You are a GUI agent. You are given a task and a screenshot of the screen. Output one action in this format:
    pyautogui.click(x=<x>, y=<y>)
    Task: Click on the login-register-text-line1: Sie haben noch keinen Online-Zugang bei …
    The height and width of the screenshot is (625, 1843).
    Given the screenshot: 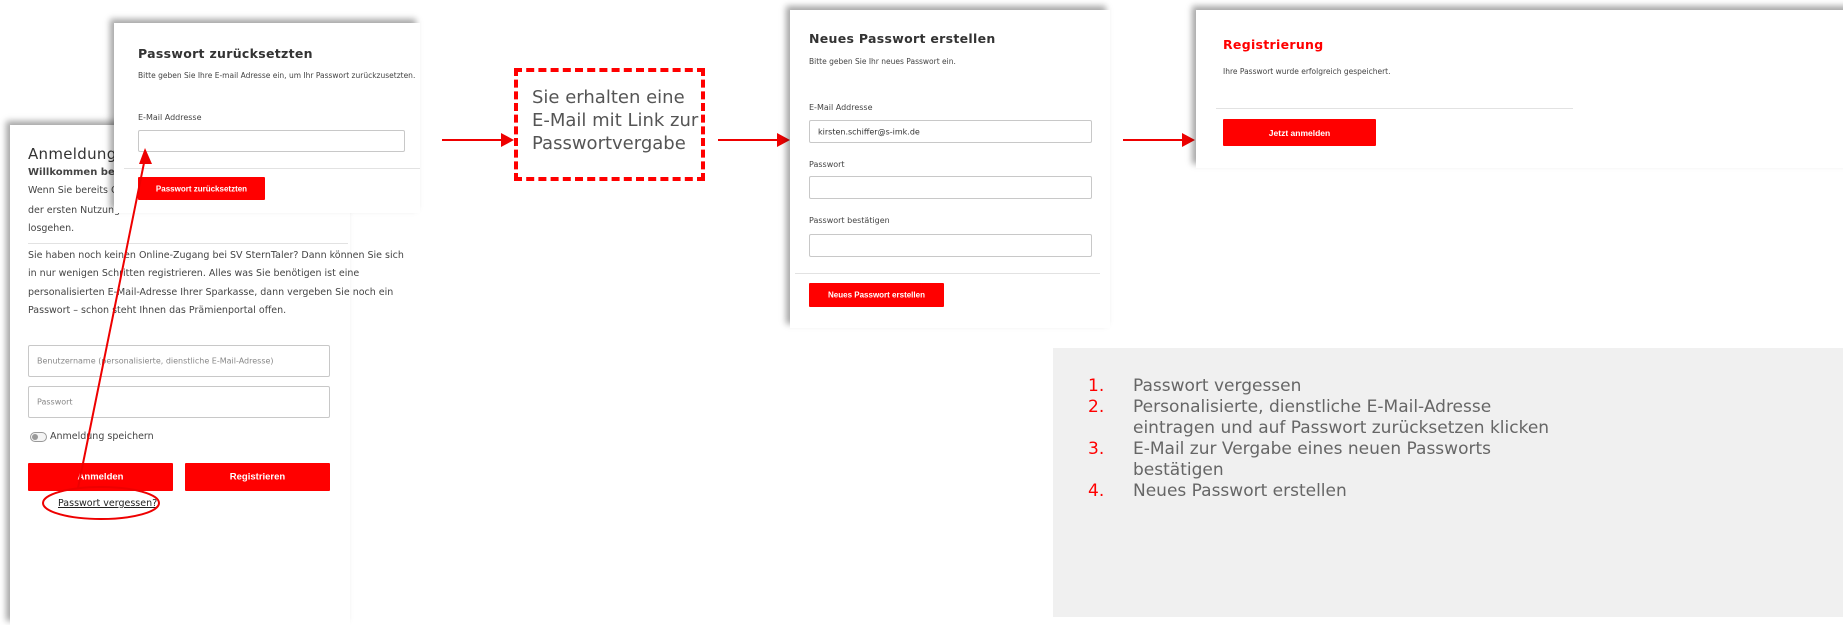 What is the action you would take?
    pyautogui.click(x=216, y=255)
    